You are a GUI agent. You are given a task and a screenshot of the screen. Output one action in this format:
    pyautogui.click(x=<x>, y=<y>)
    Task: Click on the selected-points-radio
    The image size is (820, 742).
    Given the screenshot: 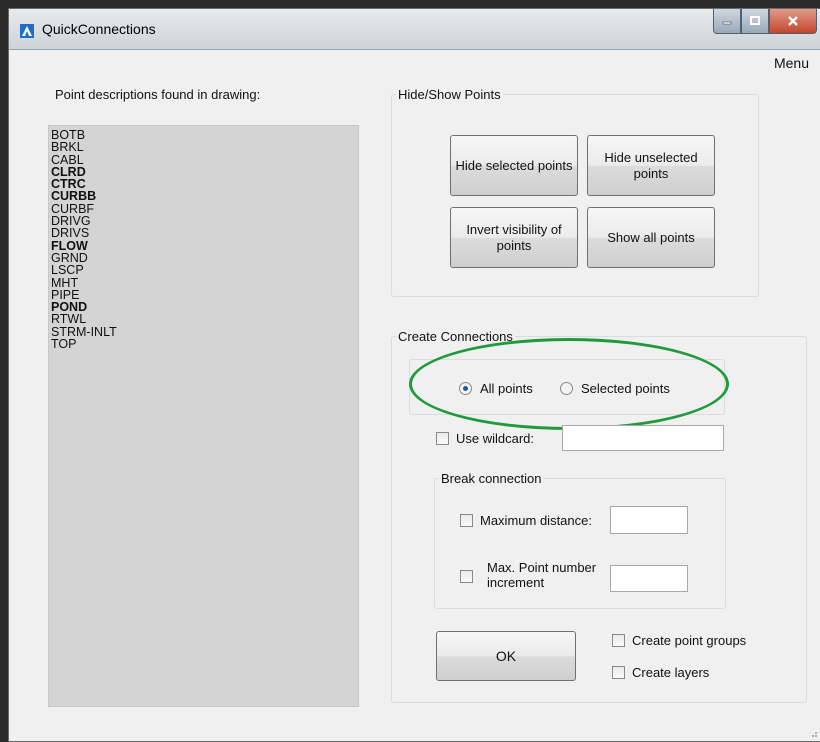 What is the action you would take?
    pyautogui.click(x=566, y=388)
    